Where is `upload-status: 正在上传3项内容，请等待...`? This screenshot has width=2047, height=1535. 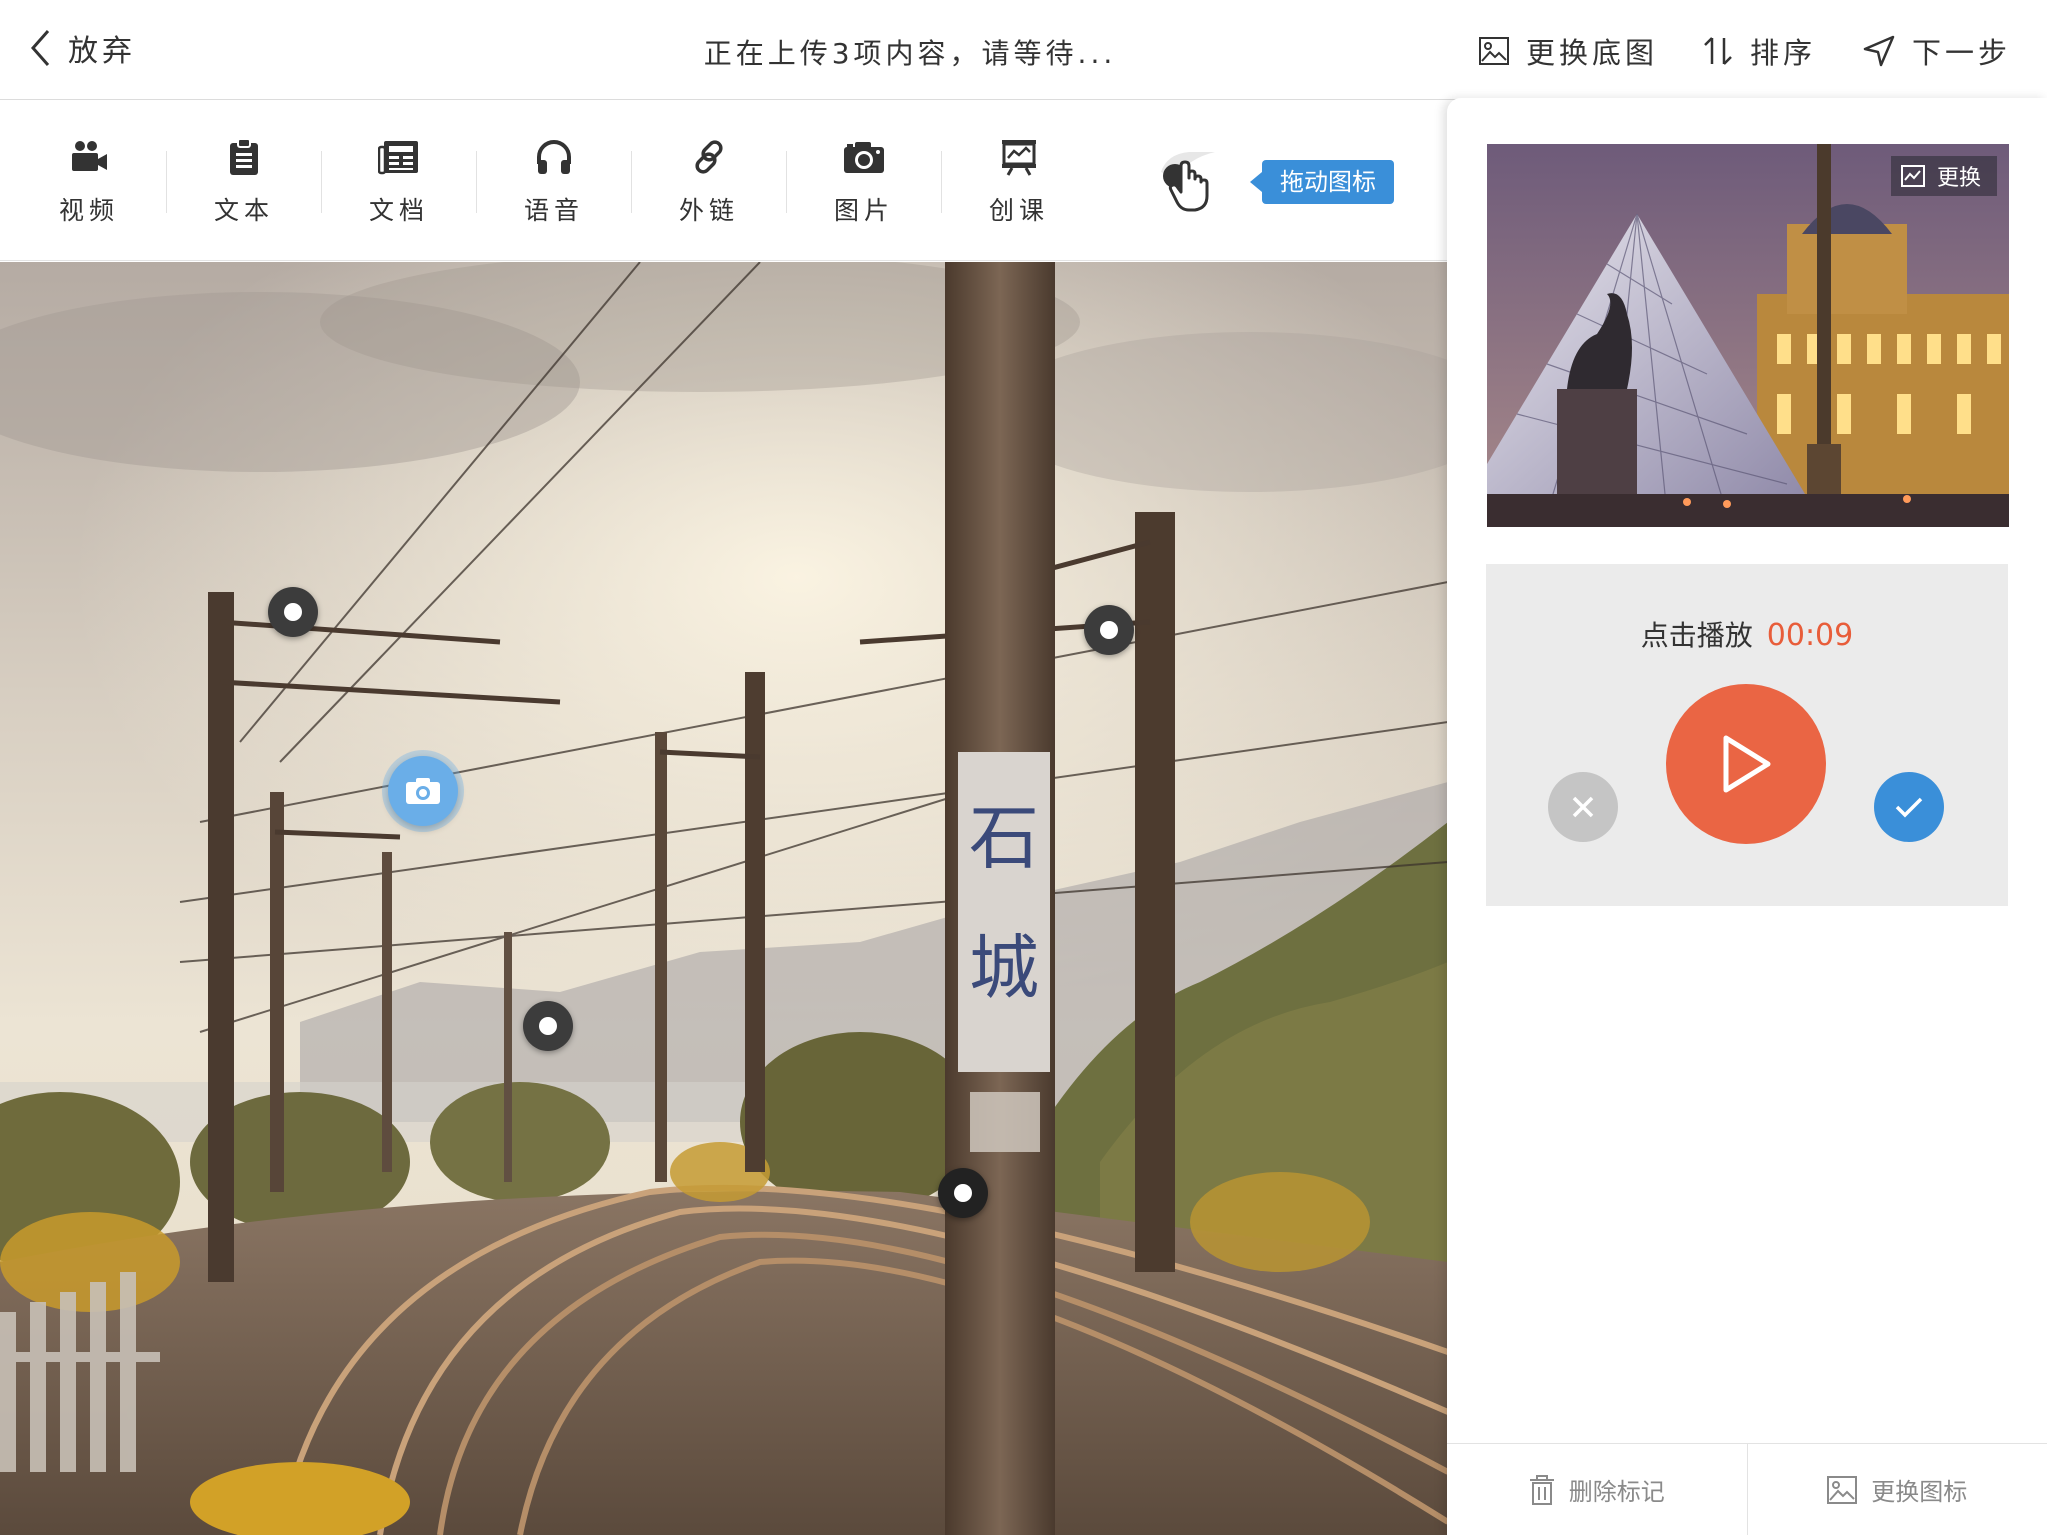
upload-status: 正在上传3项内容，请等待... is located at coordinates (910, 53).